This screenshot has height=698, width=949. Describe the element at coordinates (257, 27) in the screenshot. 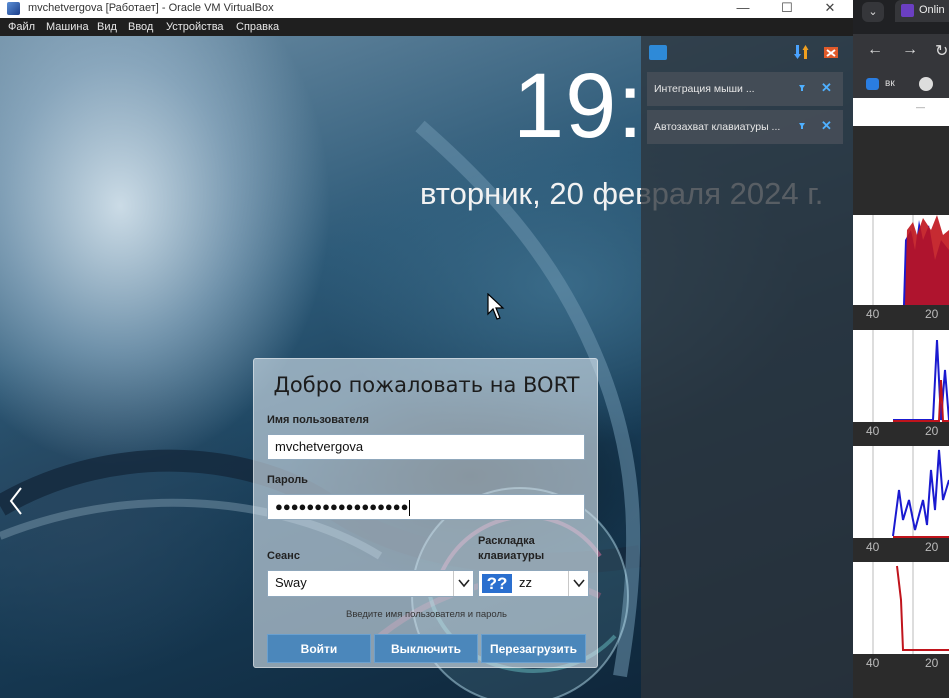

I see `menu-help: Справка` at that location.